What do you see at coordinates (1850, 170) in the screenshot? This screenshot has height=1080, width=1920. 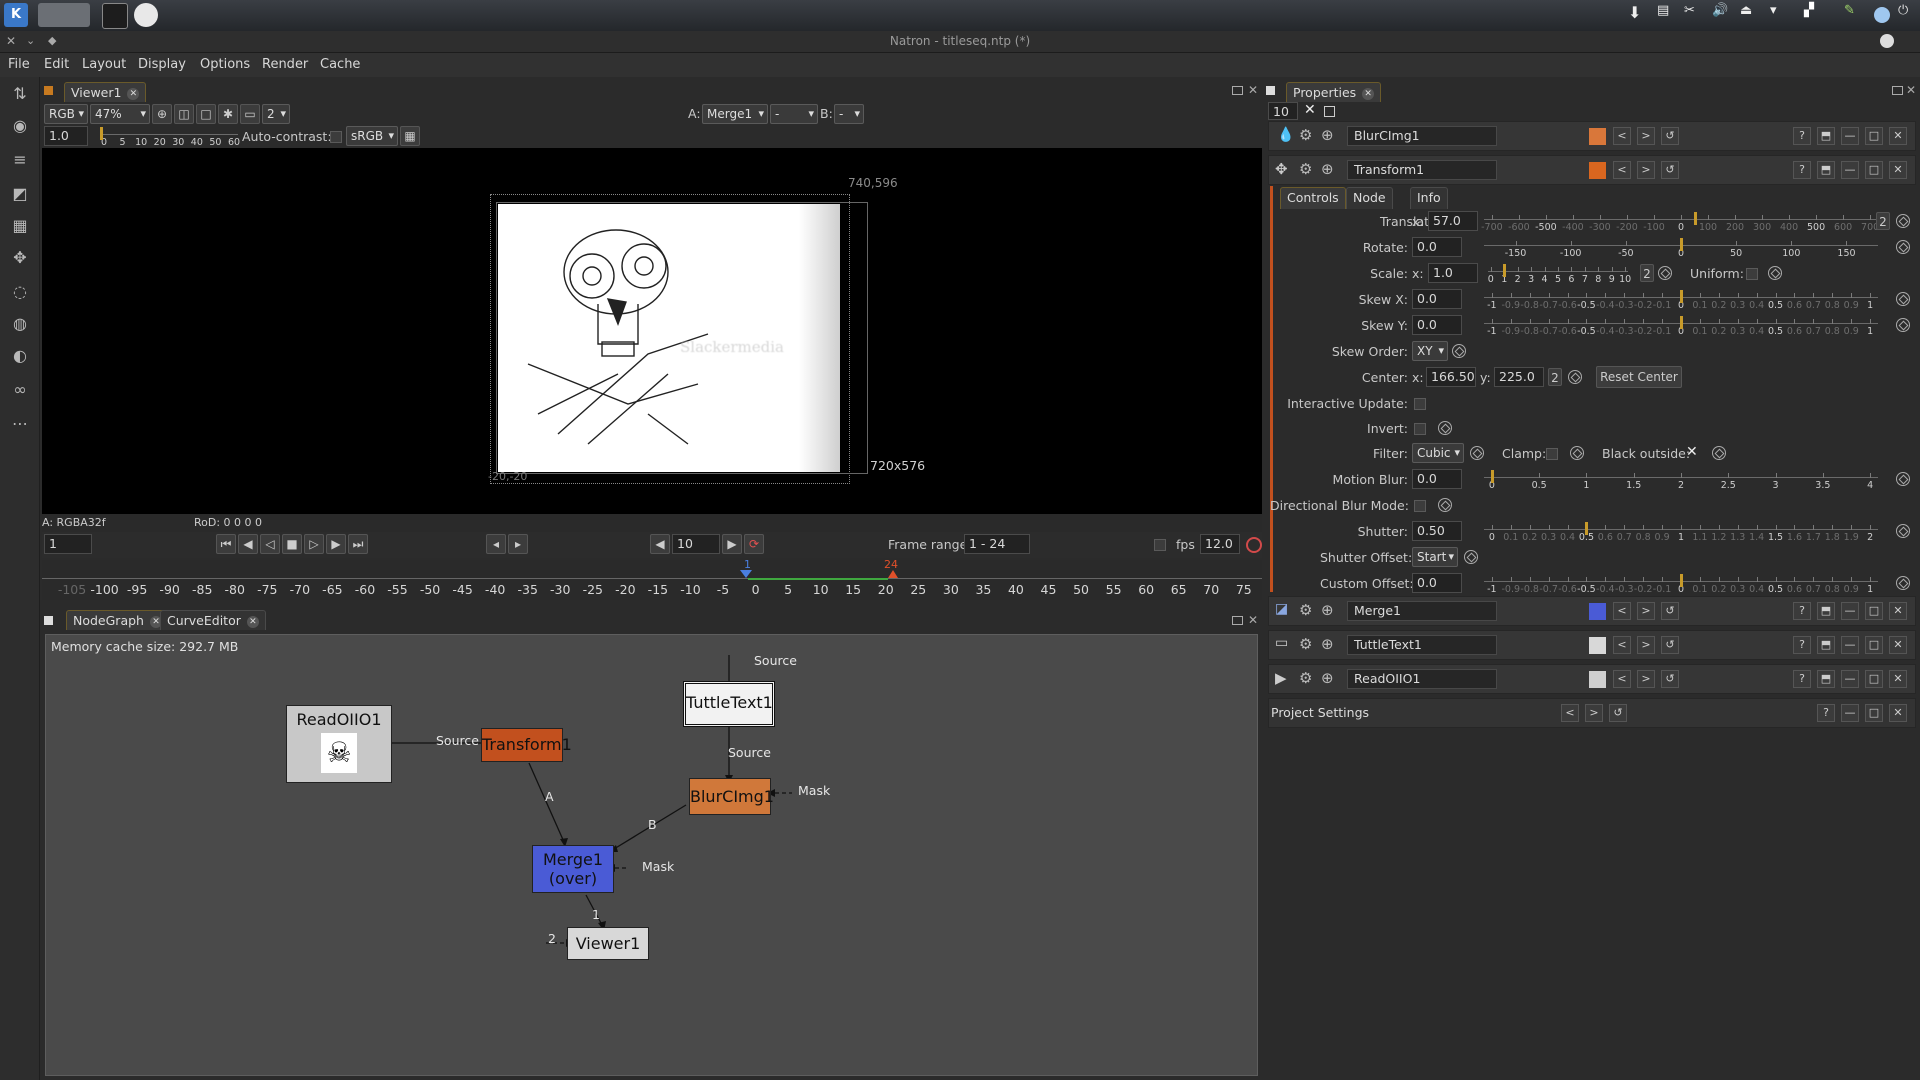 I see `minimize-panel-icon: —` at bounding box center [1850, 170].